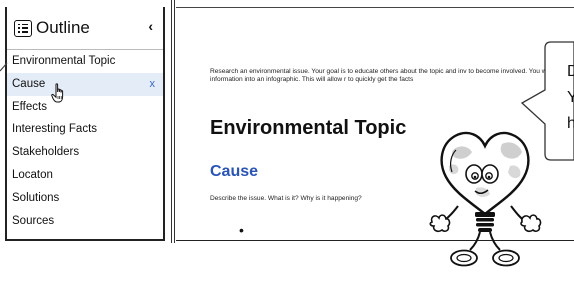  I want to click on speech-bubble-line-2: Y, so click(570, 97).